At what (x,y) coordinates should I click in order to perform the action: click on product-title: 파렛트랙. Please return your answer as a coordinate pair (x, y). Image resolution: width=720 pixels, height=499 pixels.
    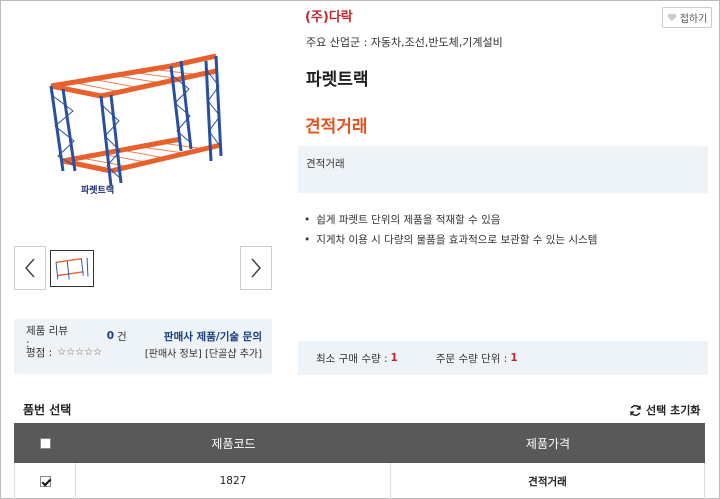
    Looking at the image, I should click on (337, 80).